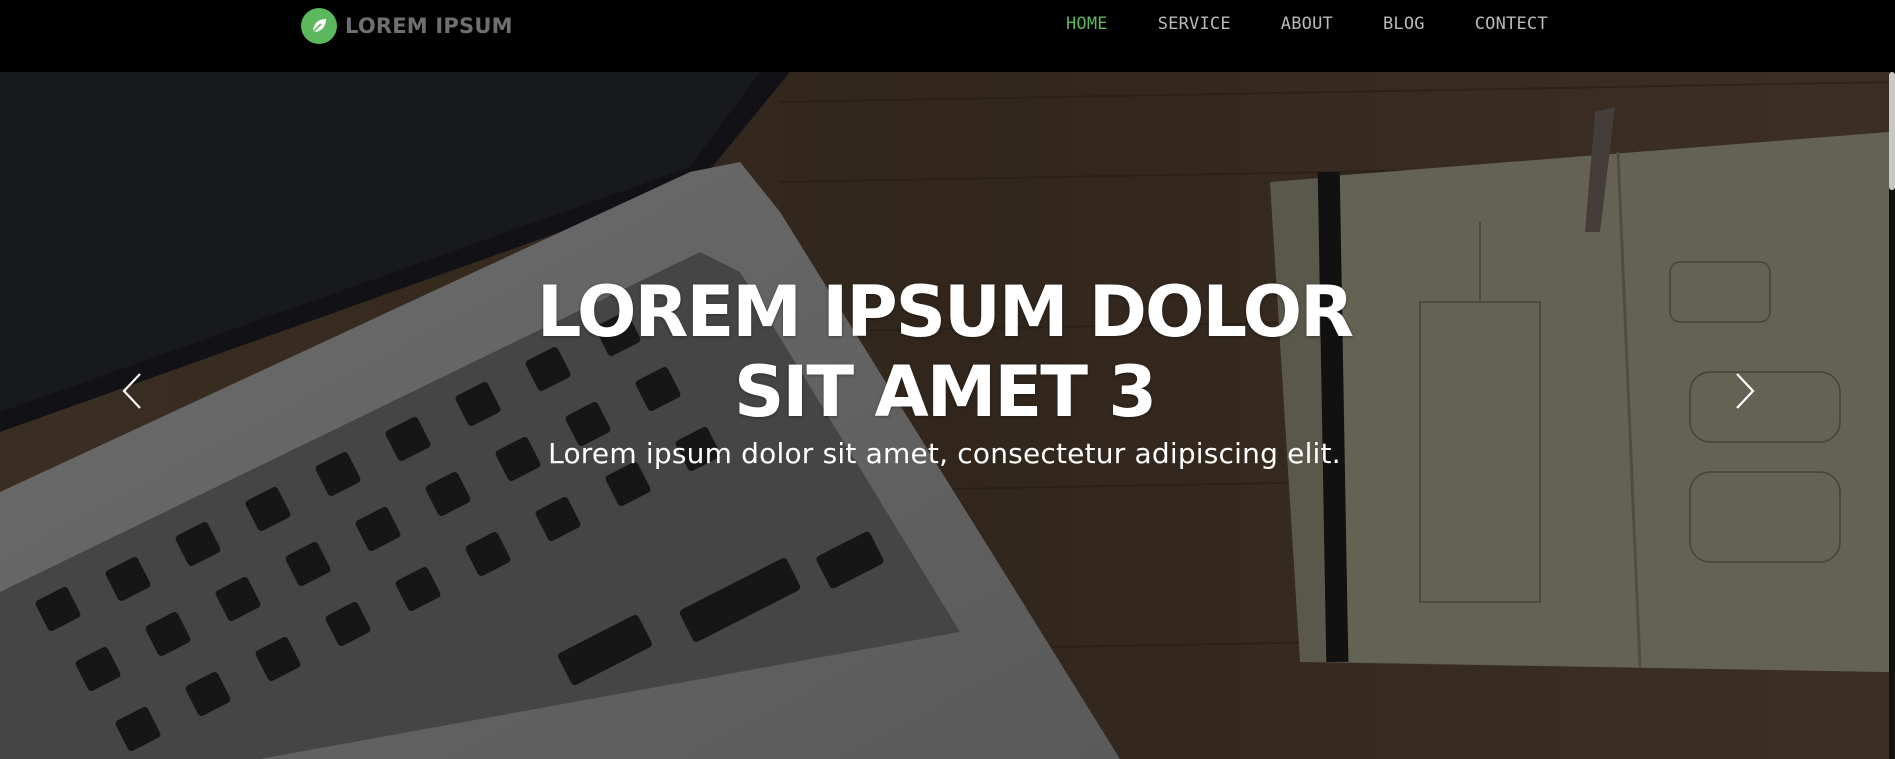  I want to click on chevron-right-icon, so click(1745, 391).